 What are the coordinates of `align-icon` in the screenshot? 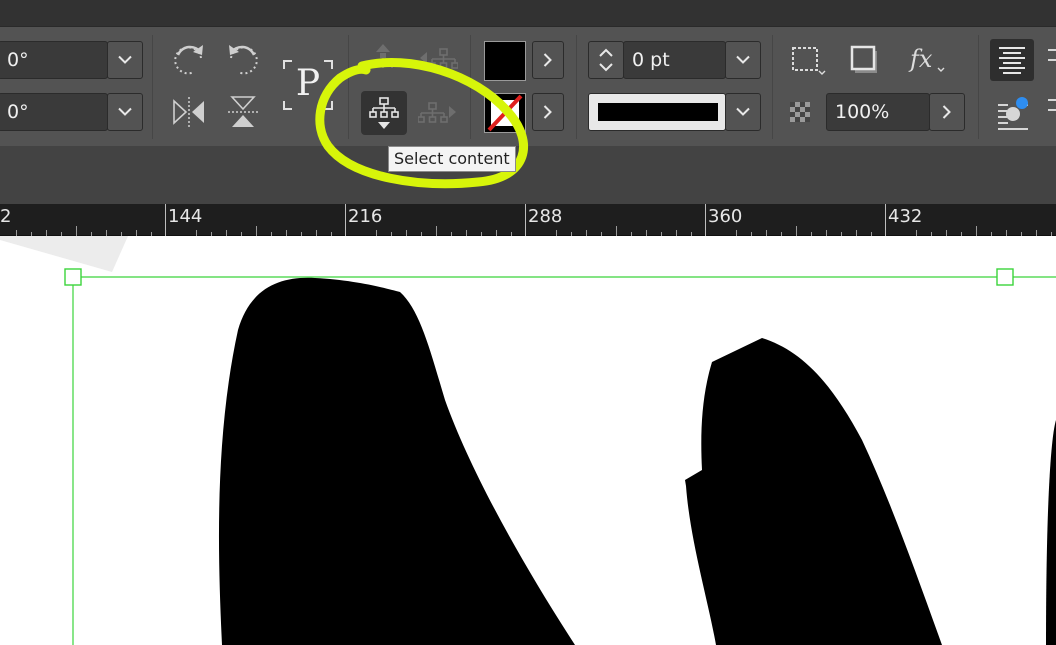 It's located at (1012, 60).